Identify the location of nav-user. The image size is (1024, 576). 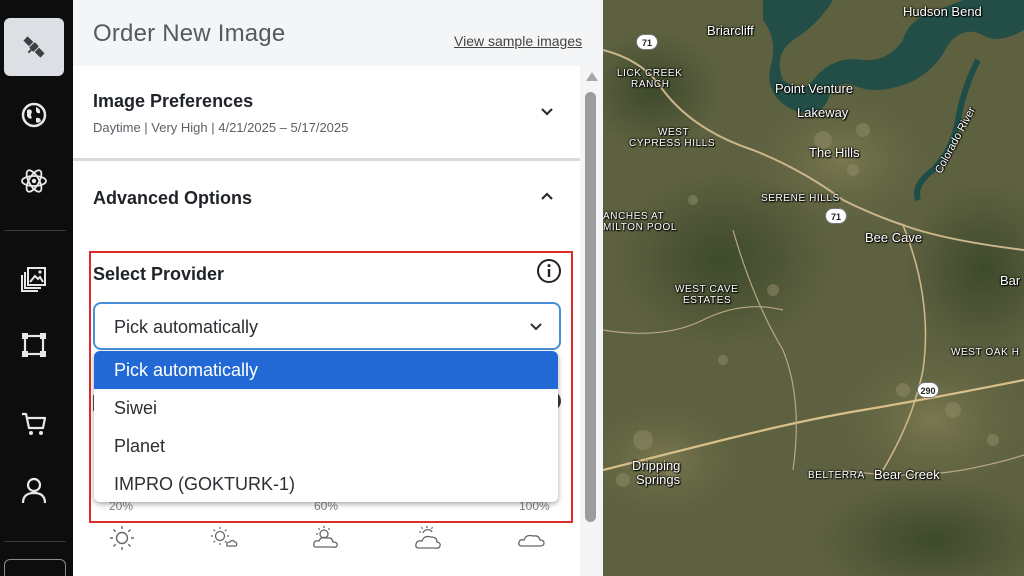
(34, 490).